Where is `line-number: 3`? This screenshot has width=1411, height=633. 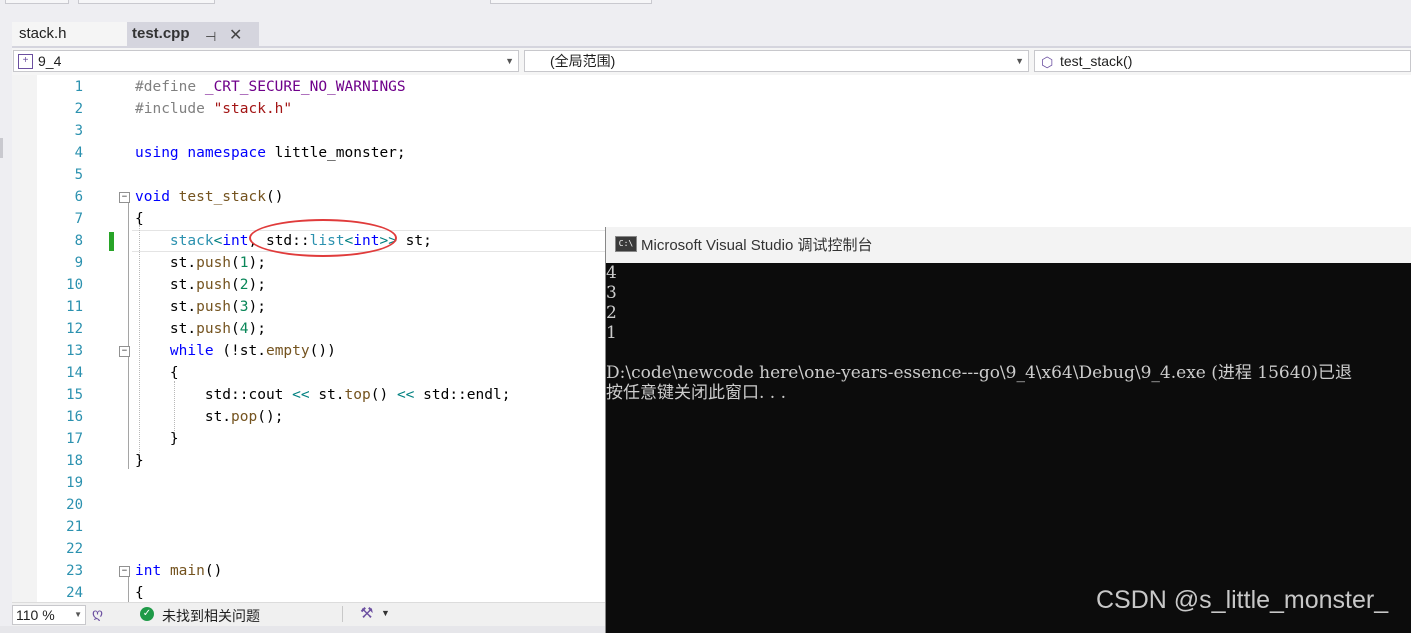
line-number: 3 is located at coordinates (78, 131).